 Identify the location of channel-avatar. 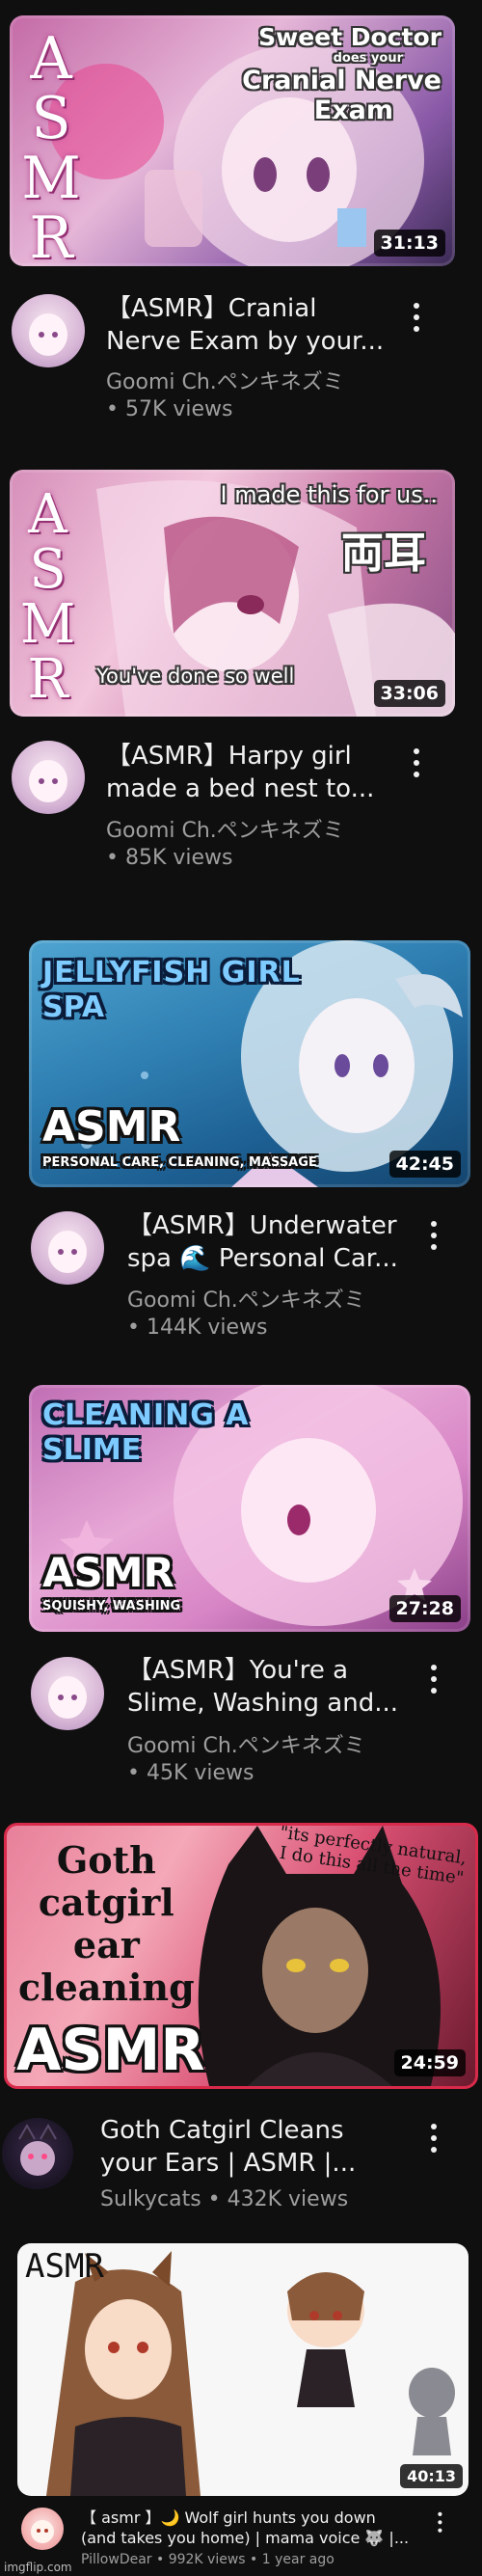
(42, 2529).